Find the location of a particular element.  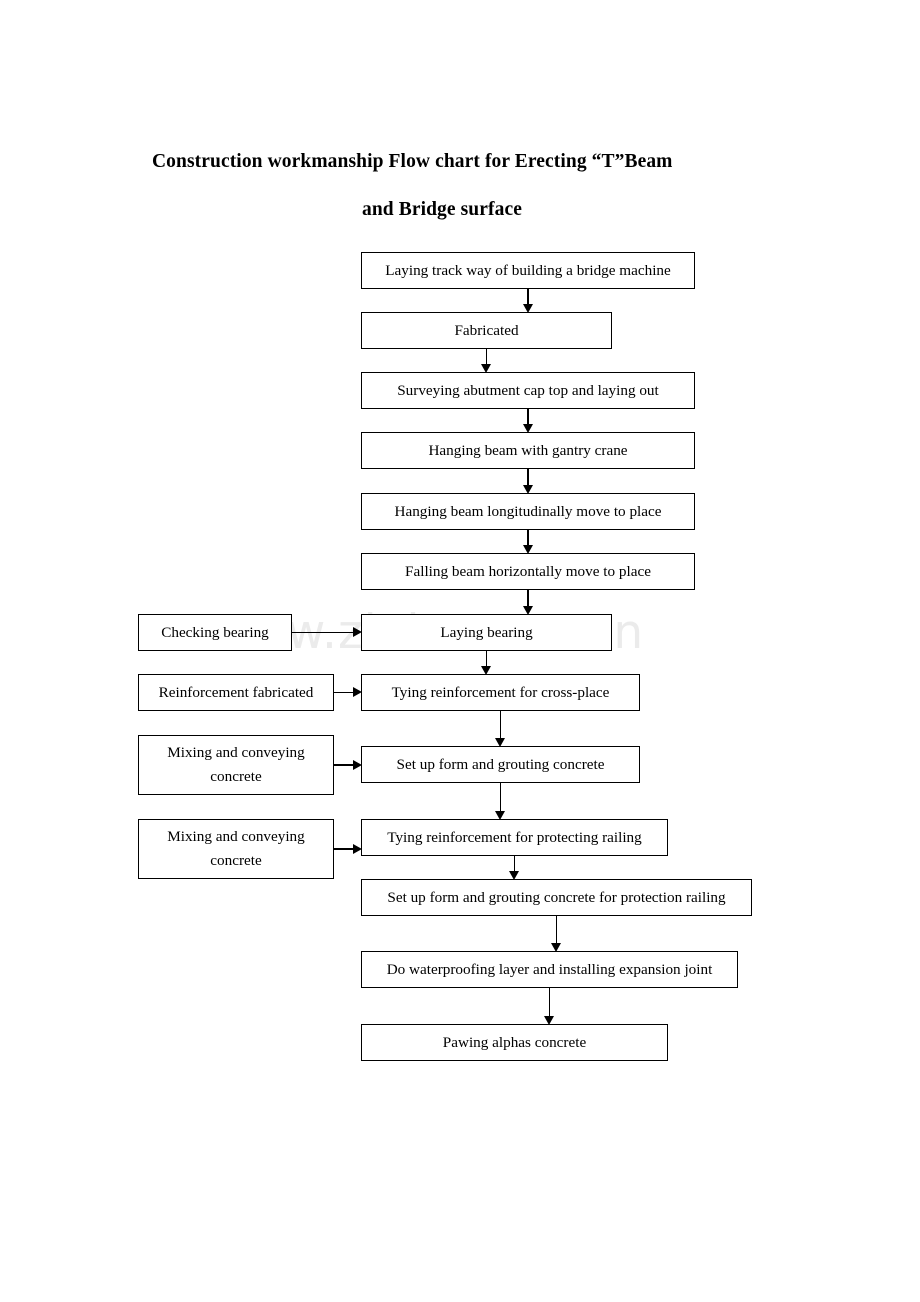

arrow-line-n10-to-n11 is located at coordinates (514, 863).